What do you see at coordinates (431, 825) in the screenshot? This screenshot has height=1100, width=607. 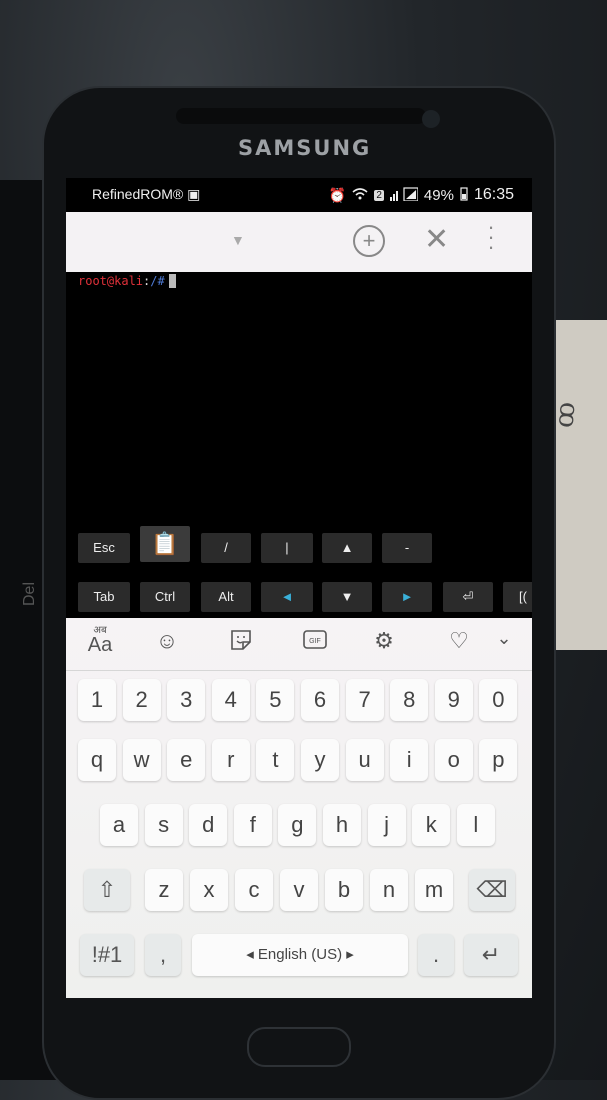 I see `letter-key: k` at bounding box center [431, 825].